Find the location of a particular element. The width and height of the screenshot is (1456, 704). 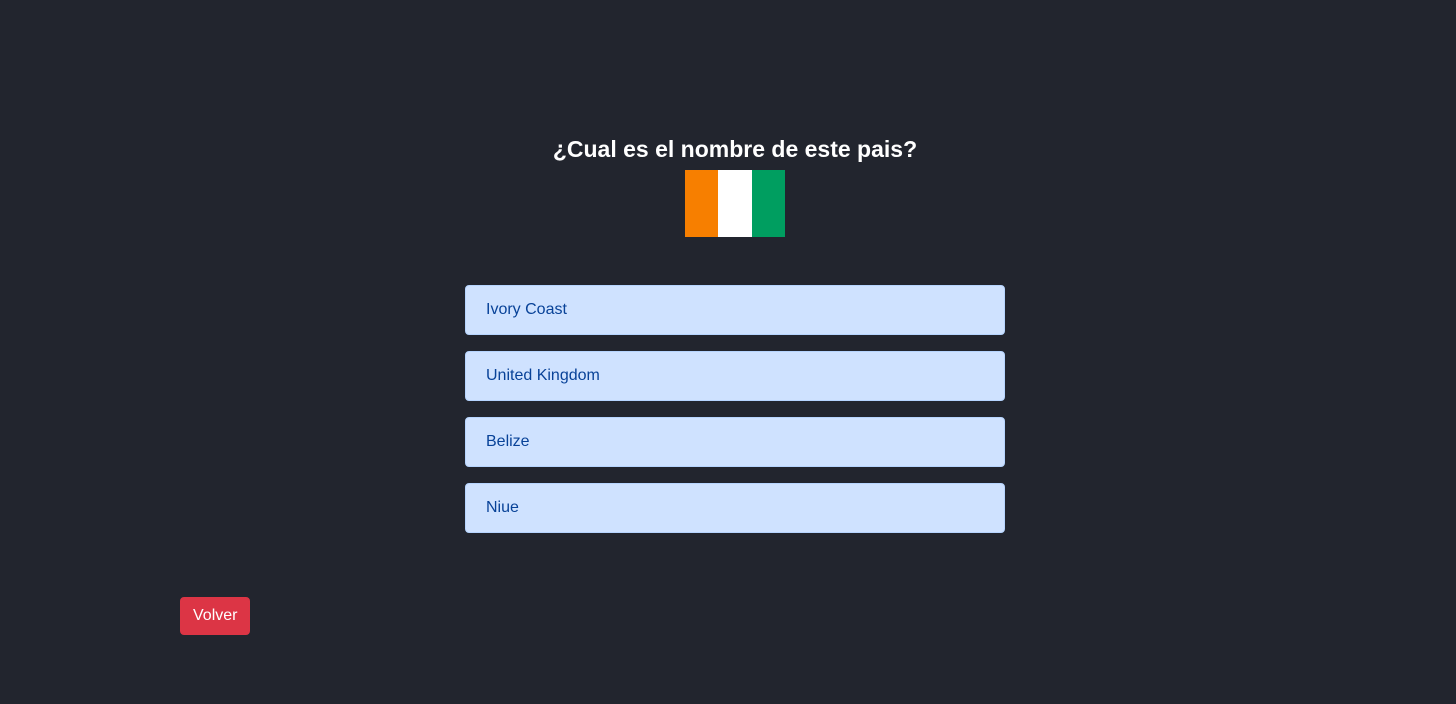

answer-option-niue: Niue is located at coordinates (735, 508).